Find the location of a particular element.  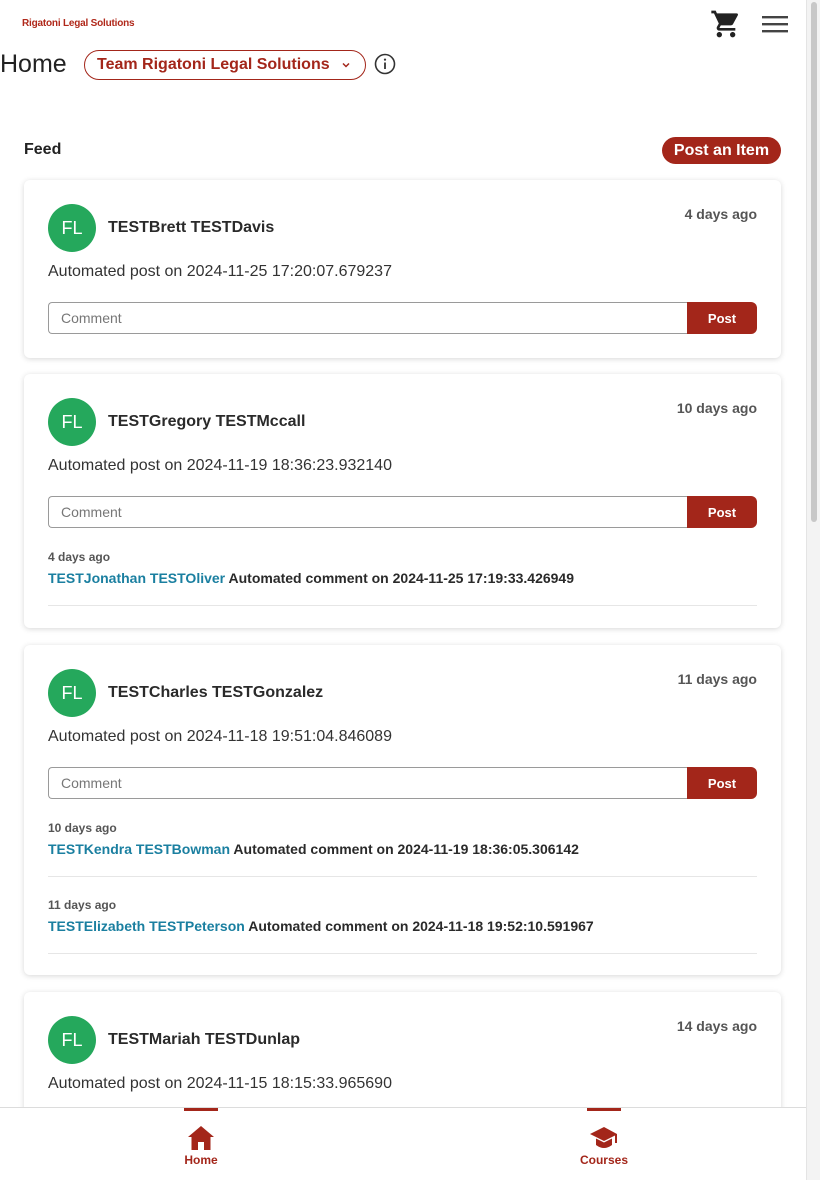

page-title: Home is located at coordinates (33, 64).